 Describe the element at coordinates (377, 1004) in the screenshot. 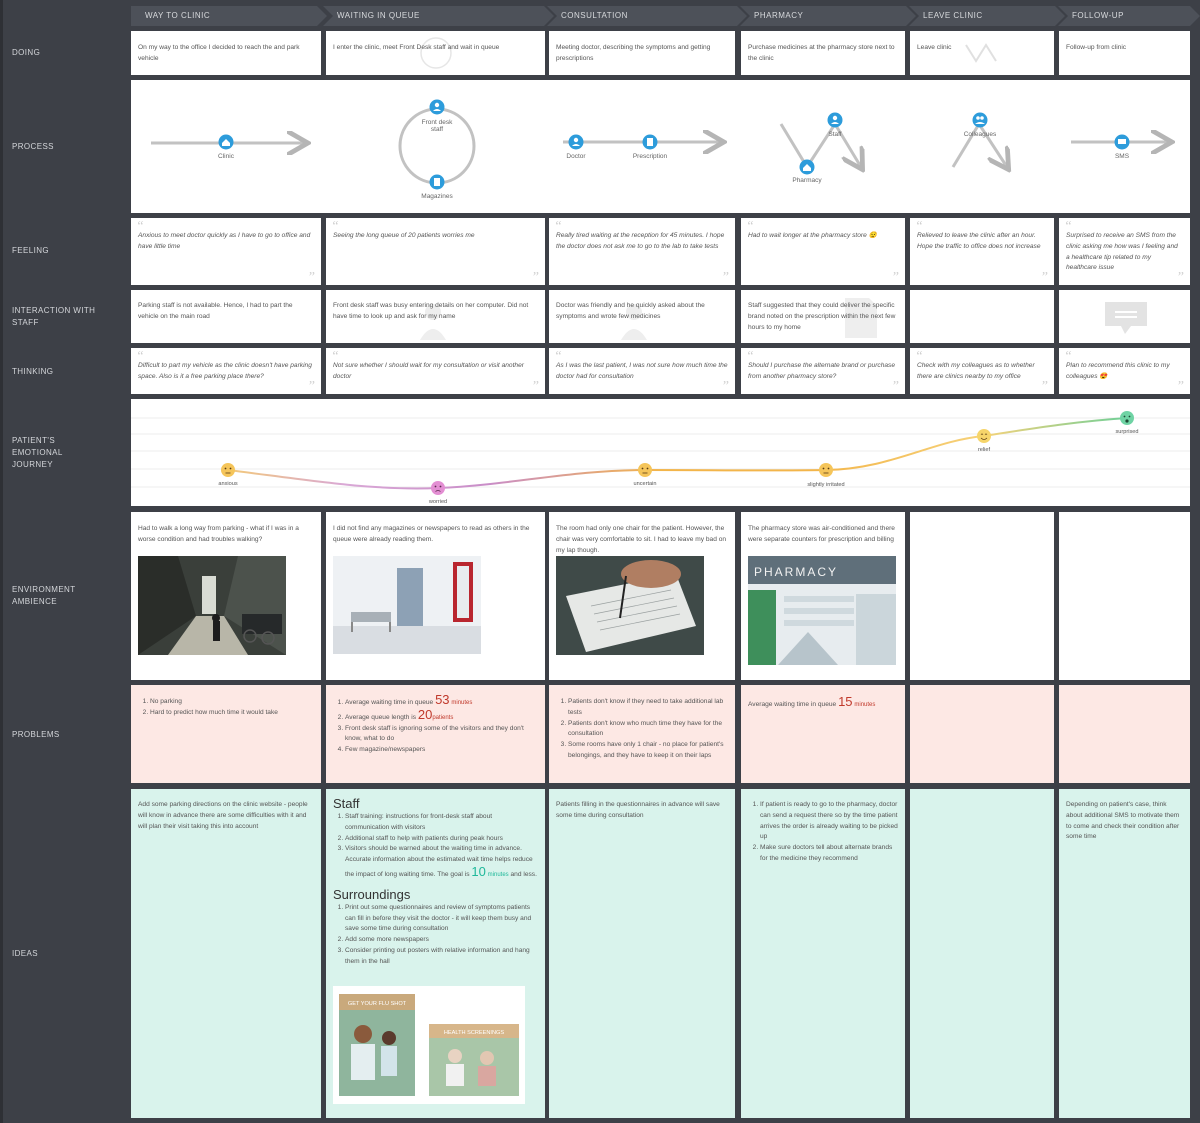

I see `poster-flu-title: GET YOUR FLU SHOT` at that location.